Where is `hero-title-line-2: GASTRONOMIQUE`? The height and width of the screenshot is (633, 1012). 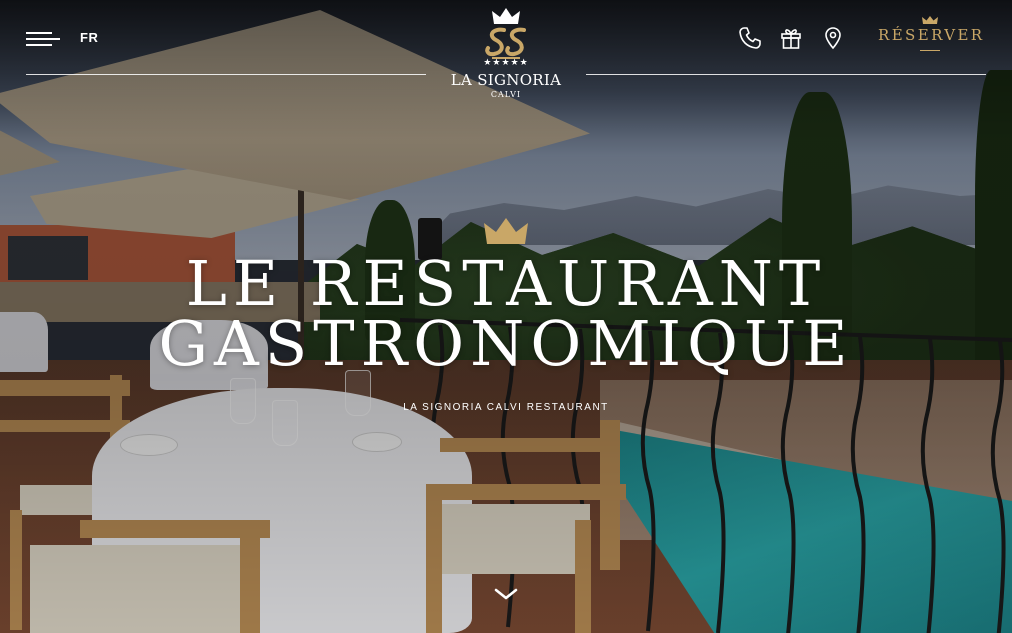 hero-title-line-2: GASTRONOMIQUE is located at coordinates (506, 343).